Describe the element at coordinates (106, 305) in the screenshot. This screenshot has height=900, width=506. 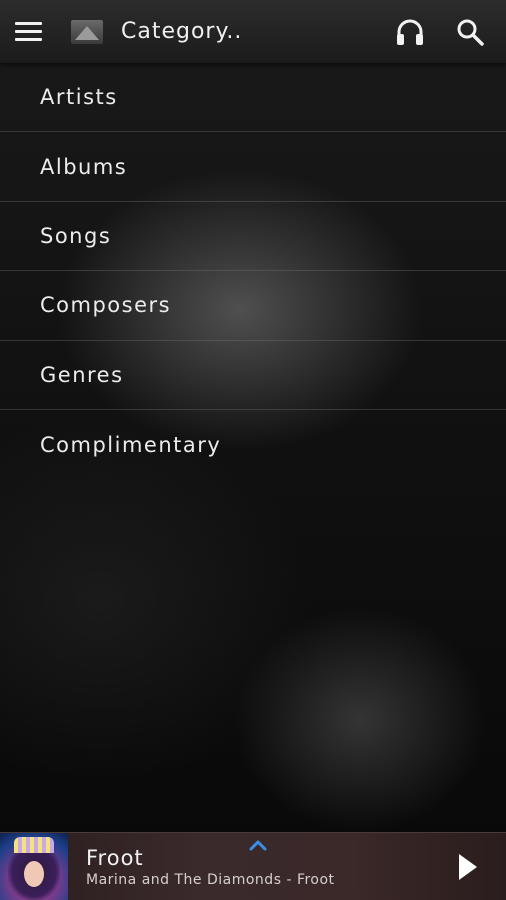
I see `category-label: Composers` at that location.